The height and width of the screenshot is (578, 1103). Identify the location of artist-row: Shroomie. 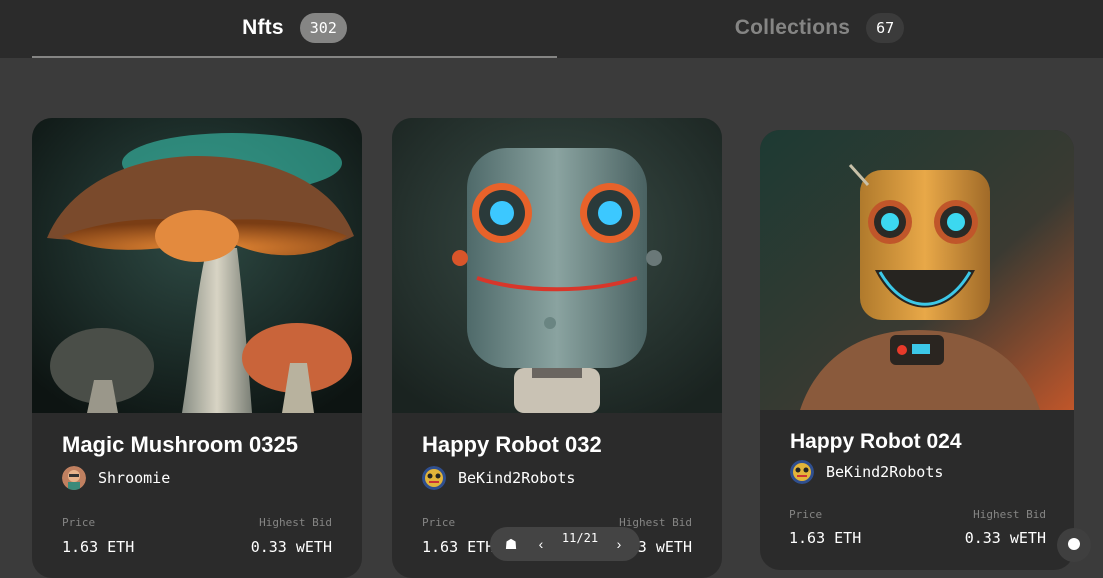
(116, 478).